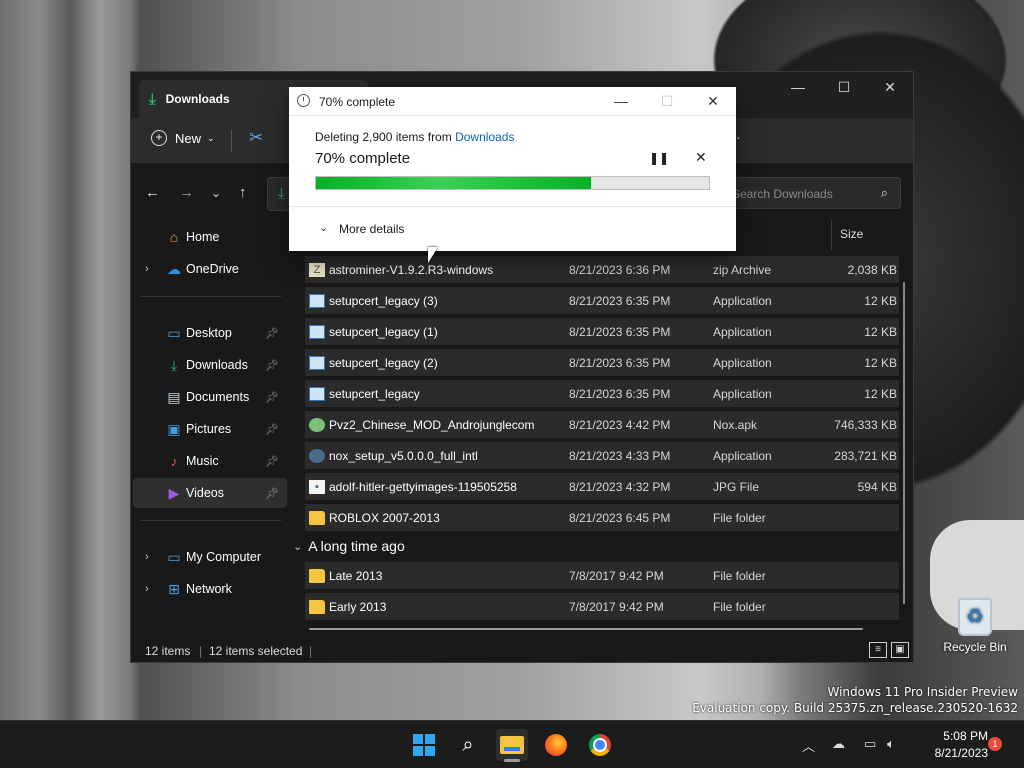 This screenshot has height=768, width=1024. I want to click on pause-icon: ❚❚, so click(659, 158).